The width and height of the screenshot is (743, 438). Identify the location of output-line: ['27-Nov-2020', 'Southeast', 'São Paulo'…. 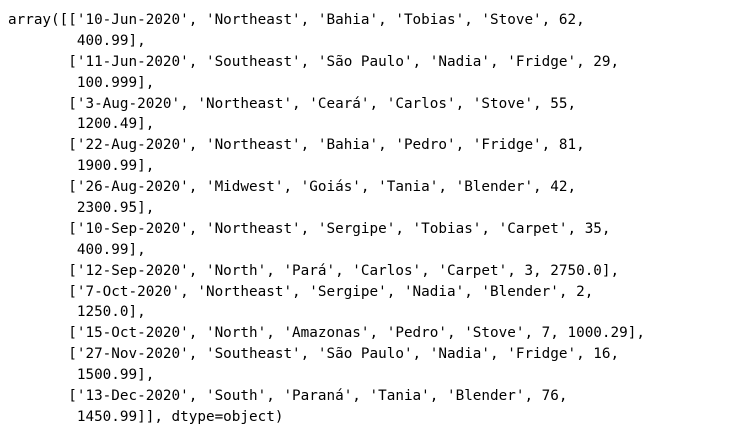
(314, 354).